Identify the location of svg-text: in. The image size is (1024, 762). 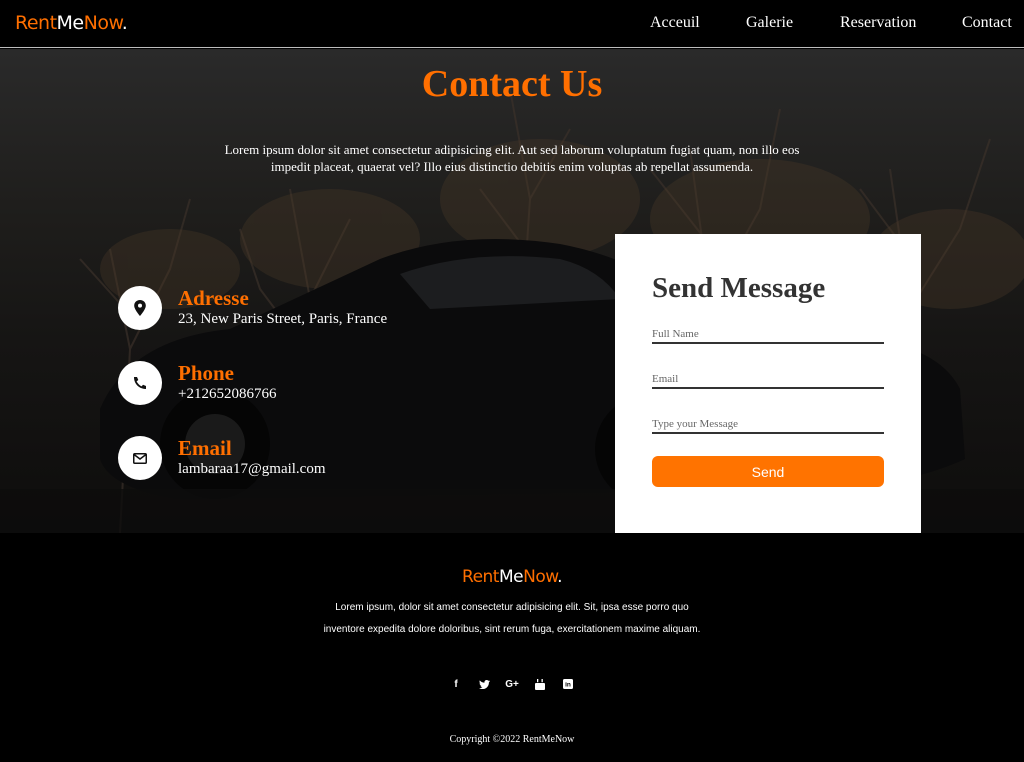
(568, 685).